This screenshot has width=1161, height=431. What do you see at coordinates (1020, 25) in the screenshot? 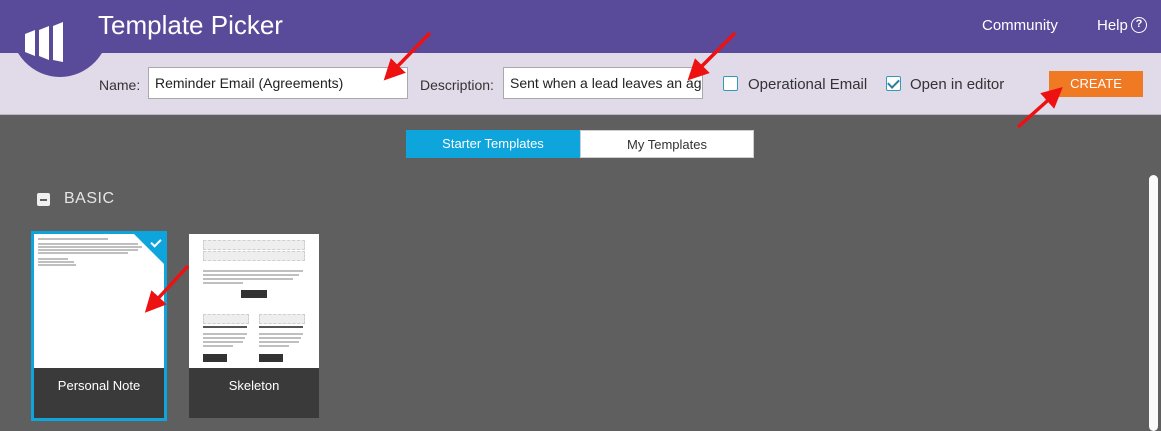
I see `community-link: Community` at bounding box center [1020, 25].